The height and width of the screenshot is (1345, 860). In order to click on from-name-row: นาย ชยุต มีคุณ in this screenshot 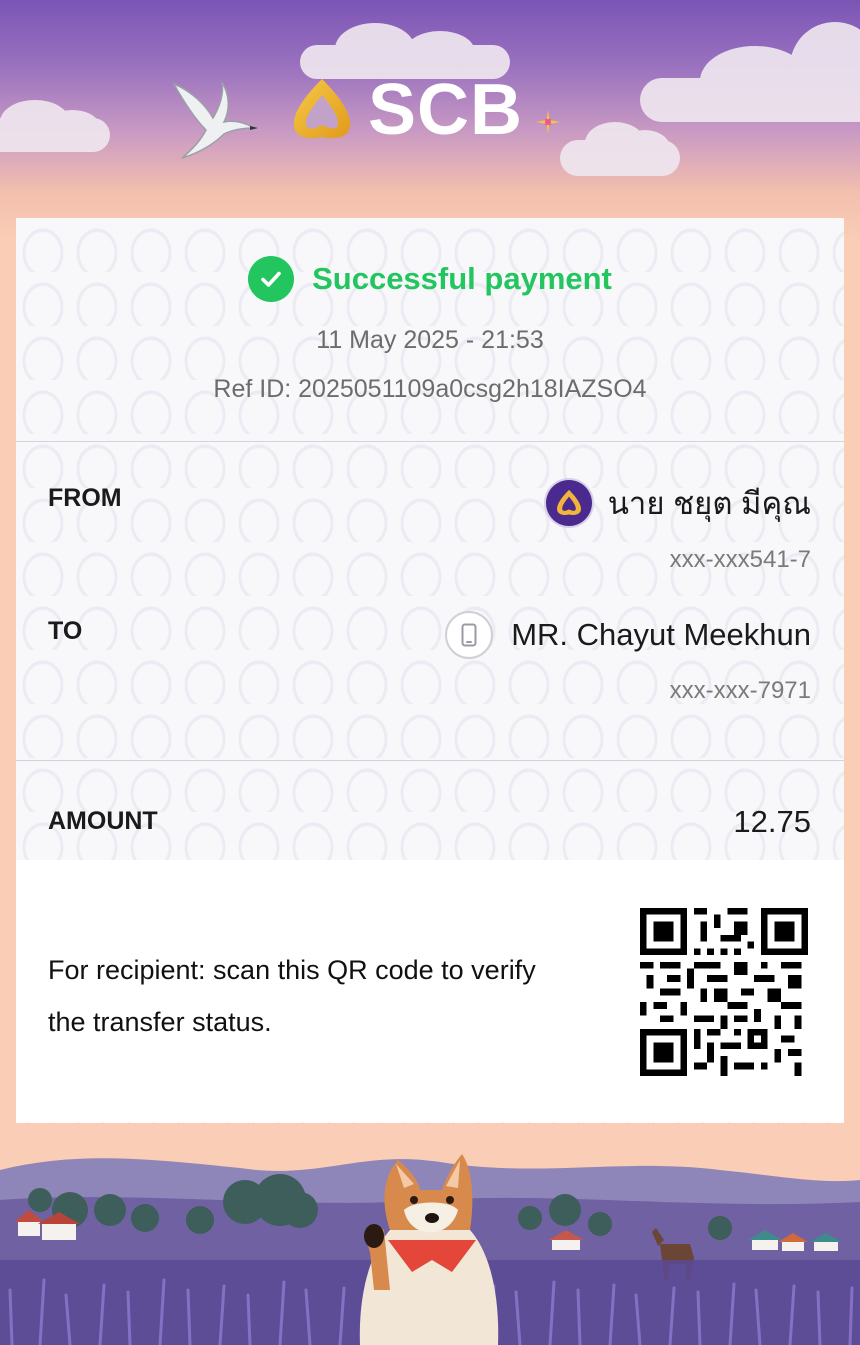, I will do `click(678, 503)`.